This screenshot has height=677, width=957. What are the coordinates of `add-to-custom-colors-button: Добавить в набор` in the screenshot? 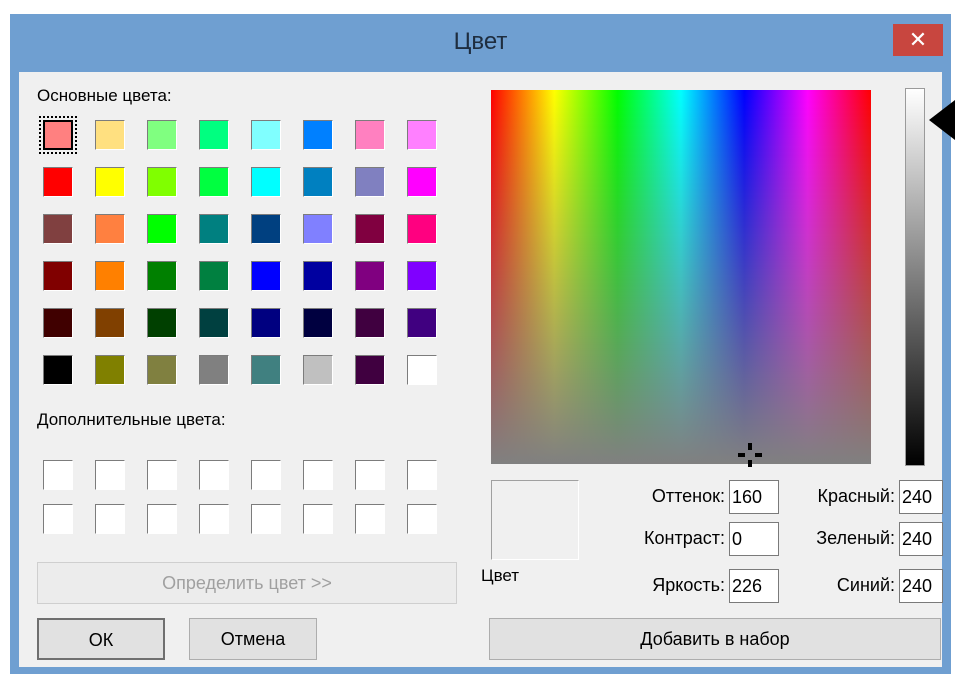 It's located at (715, 639).